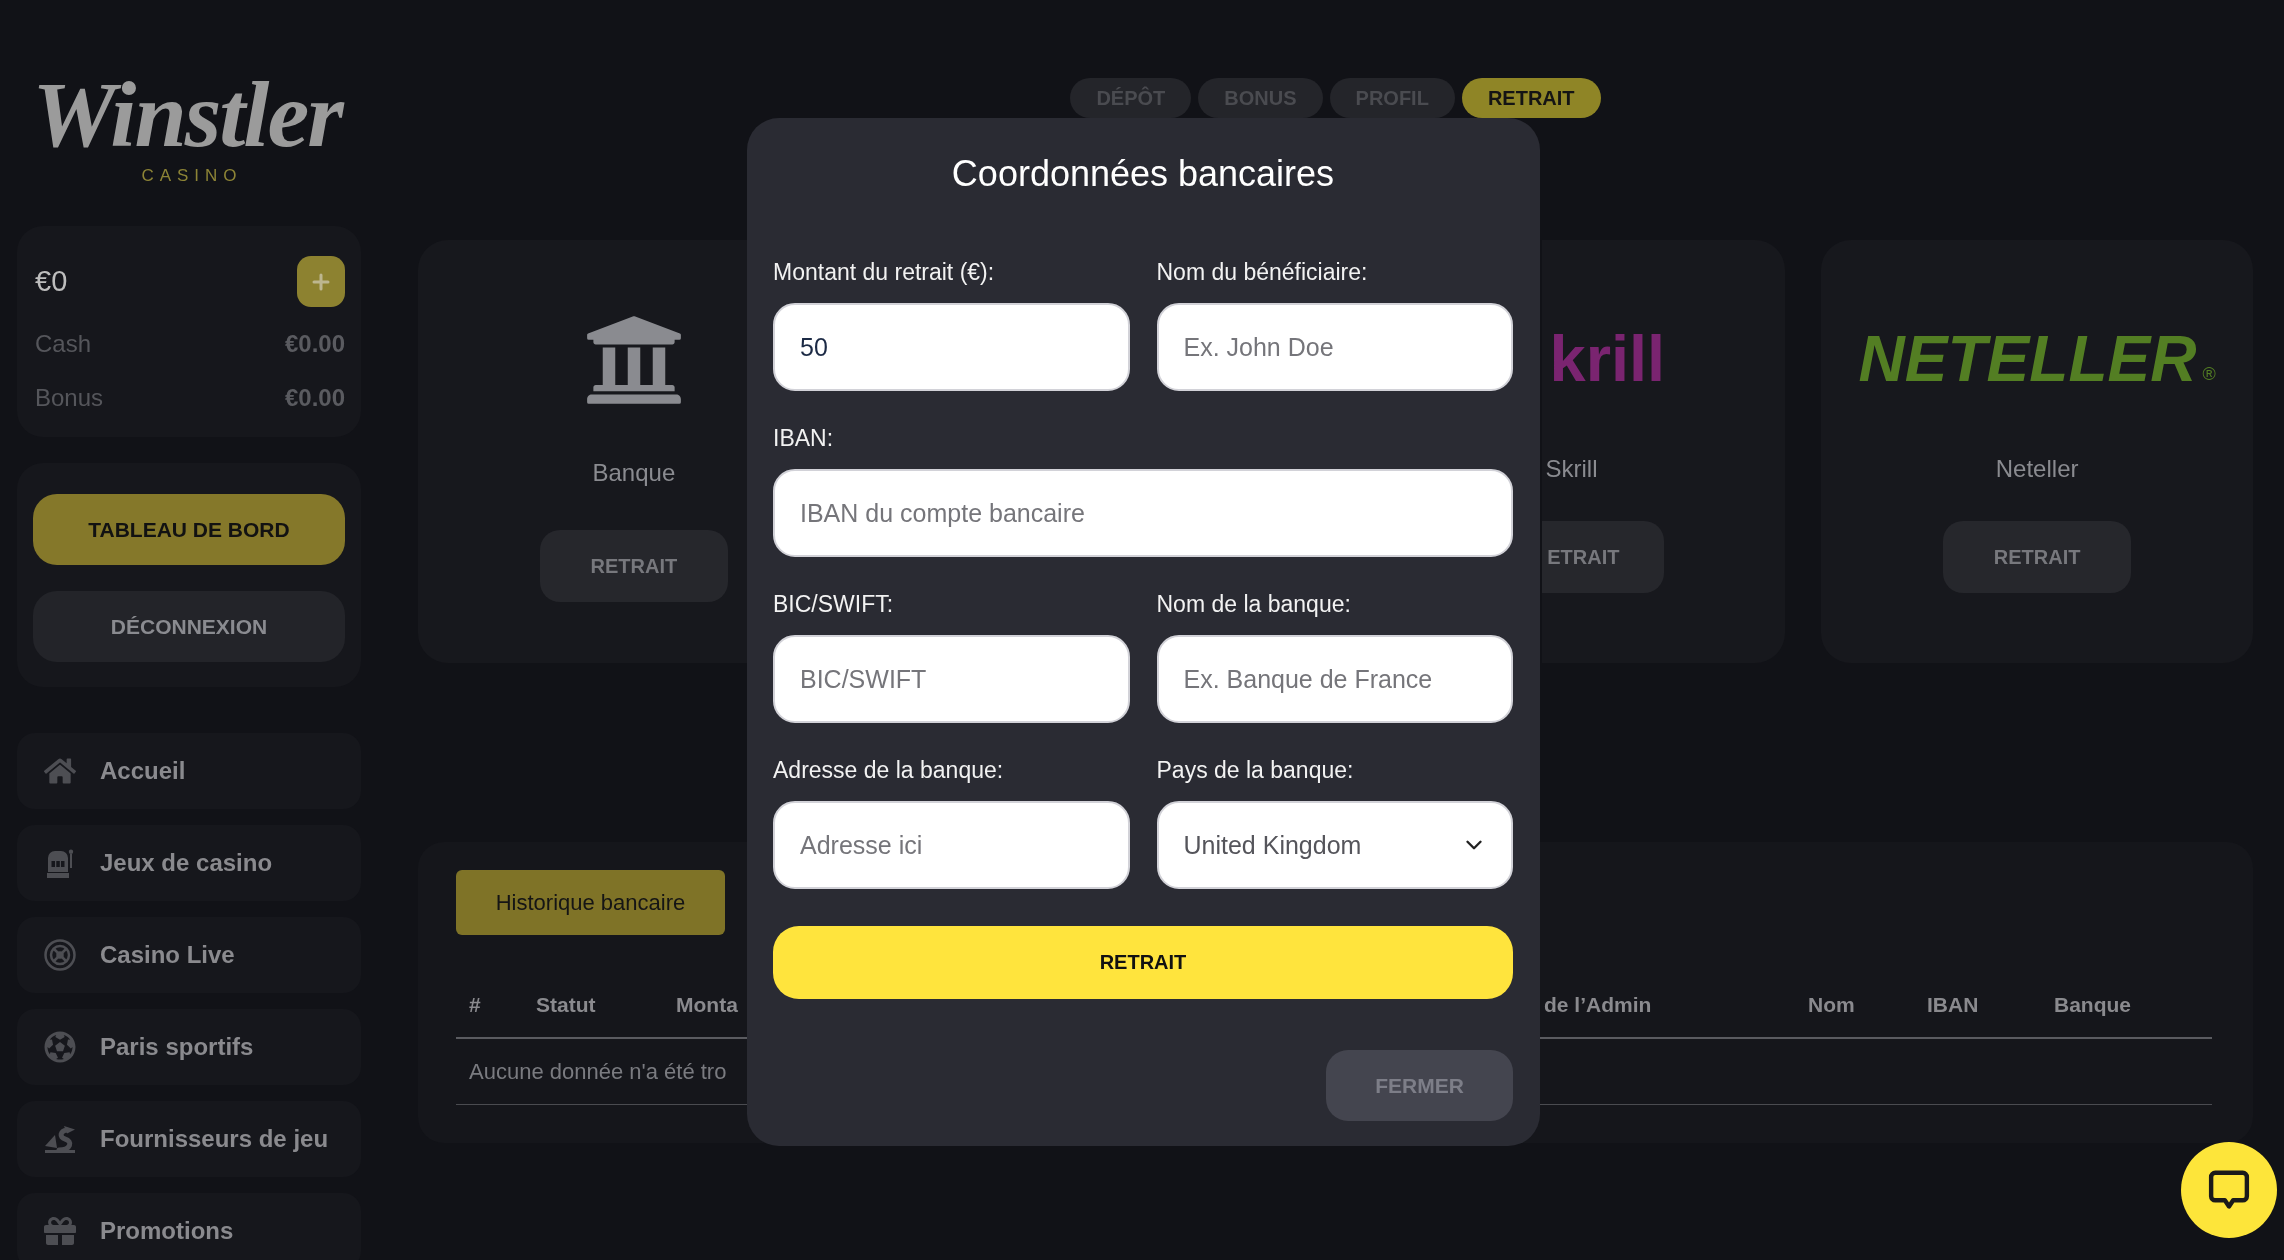 This screenshot has width=2284, height=1260. What do you see at coordinates (189, 955) in the screenshot?
I see `sidebar-item: Casino Live` at bounding box center [189, 955].